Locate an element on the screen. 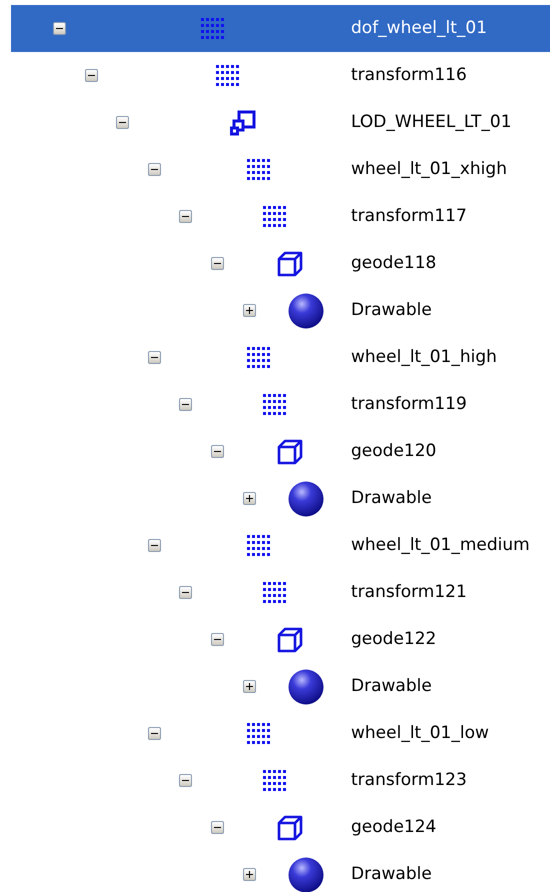 The image size is (550, 892). node-label: transform119 is located at coordinates (409, 405).